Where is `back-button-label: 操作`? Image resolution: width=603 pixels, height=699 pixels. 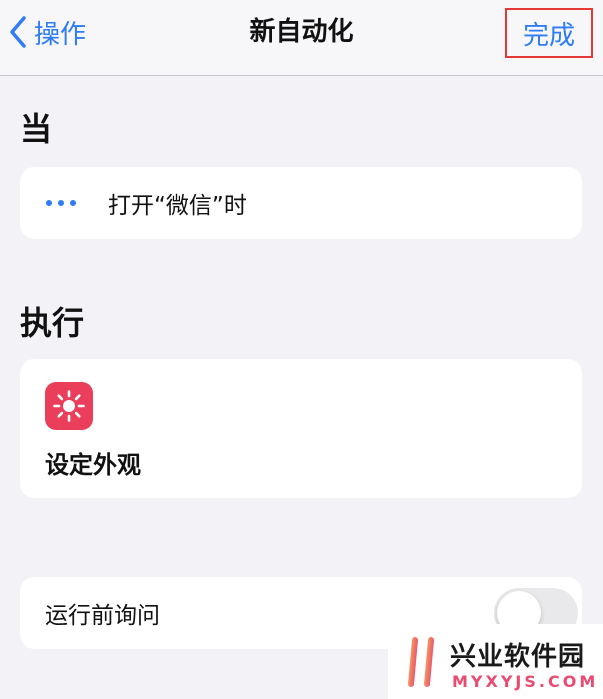 back-button-label: 操作 is located at coordinates (60, 34).